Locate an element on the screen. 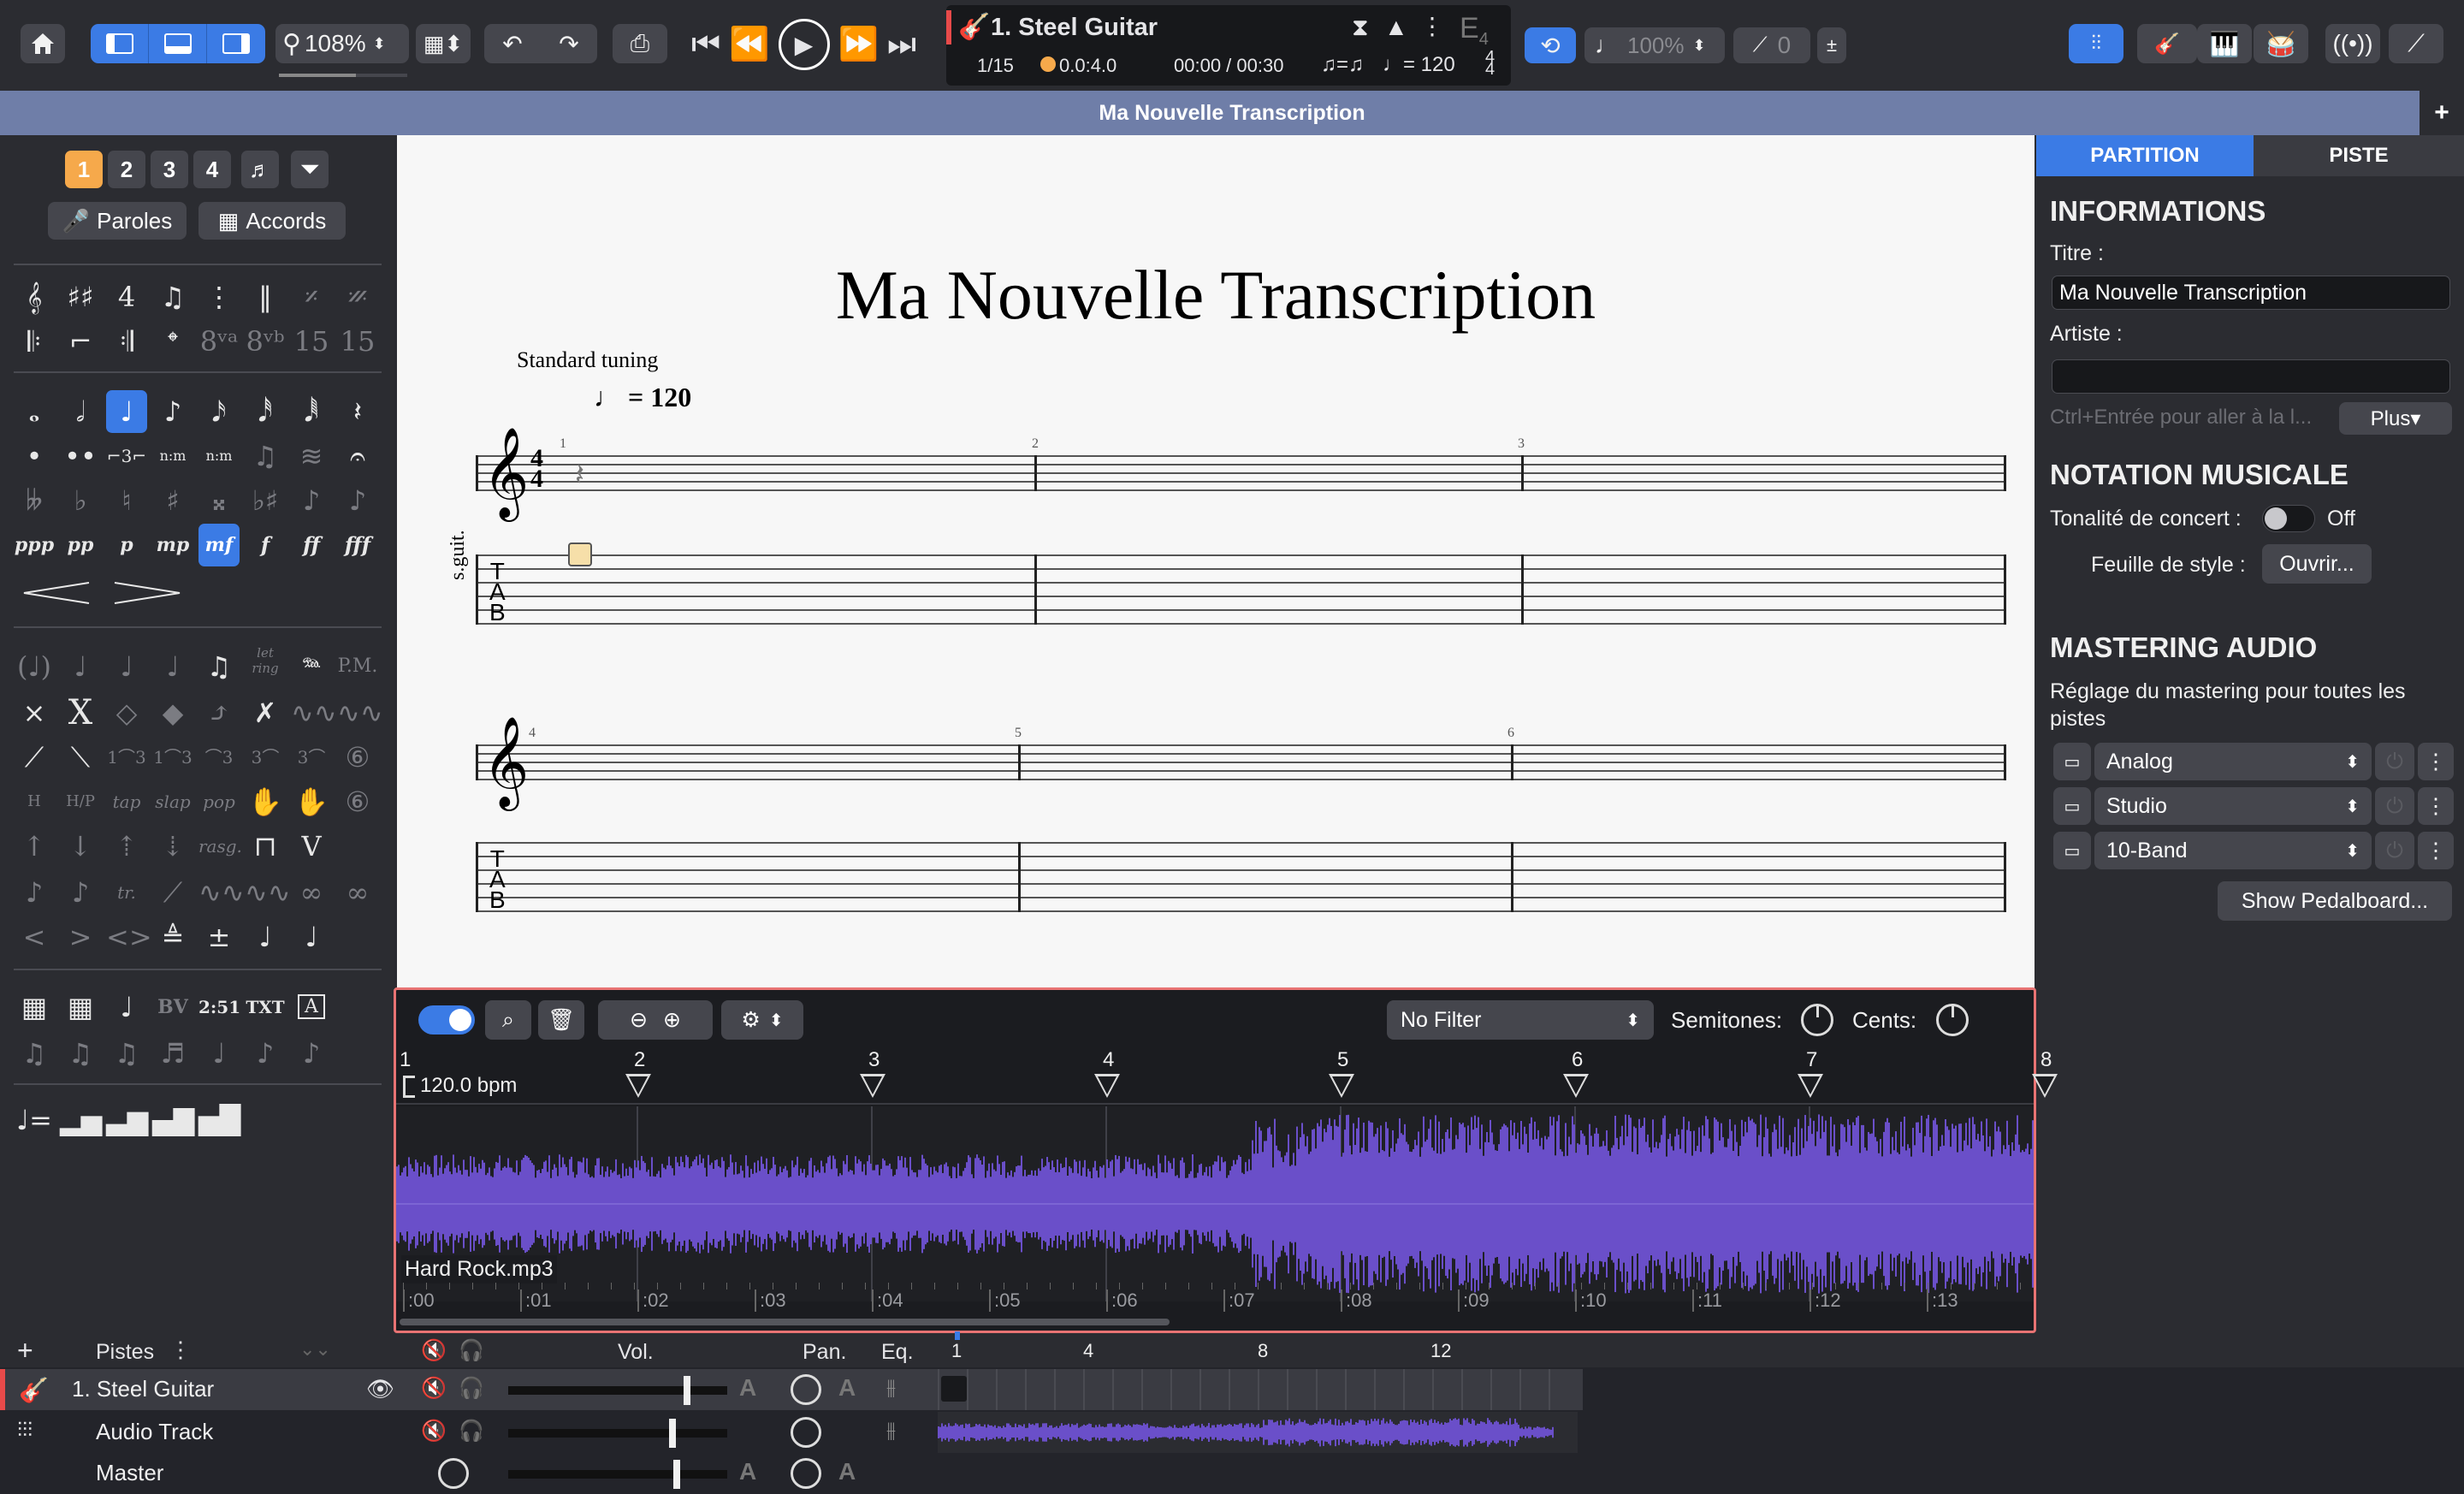  beat-ruler: 1 2 3 4 5 6 7 8 is located at coordinates (1227, 1074).